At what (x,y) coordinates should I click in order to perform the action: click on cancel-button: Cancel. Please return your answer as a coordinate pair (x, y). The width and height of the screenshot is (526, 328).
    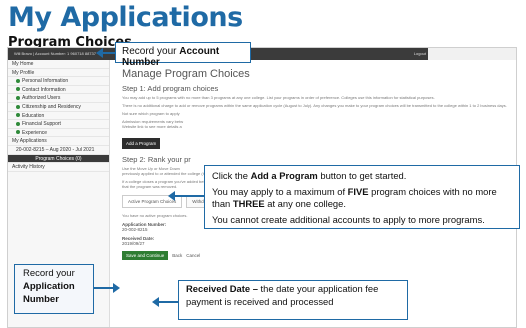
    Looking at the image, I should click on (193, 255).